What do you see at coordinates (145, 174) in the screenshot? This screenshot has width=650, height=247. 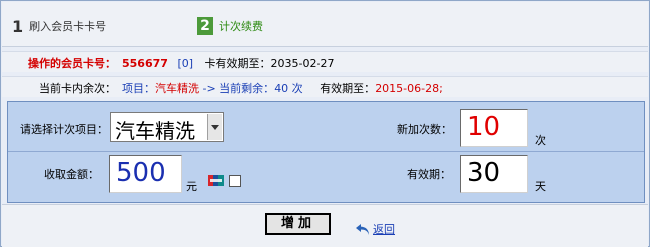 I see `amount-input: 500` at bounding box center [145, 174].